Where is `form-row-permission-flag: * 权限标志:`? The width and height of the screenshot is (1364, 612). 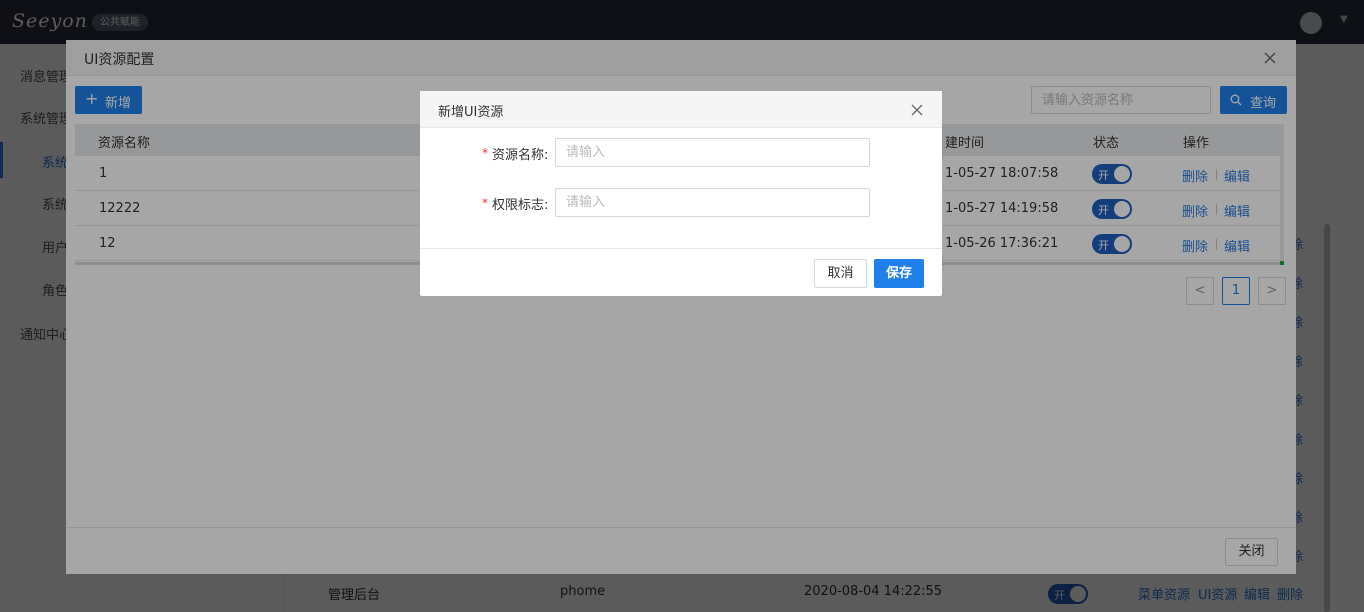 form-row-permission-flag: * 权限标志: is located at coordinates (681, 203).